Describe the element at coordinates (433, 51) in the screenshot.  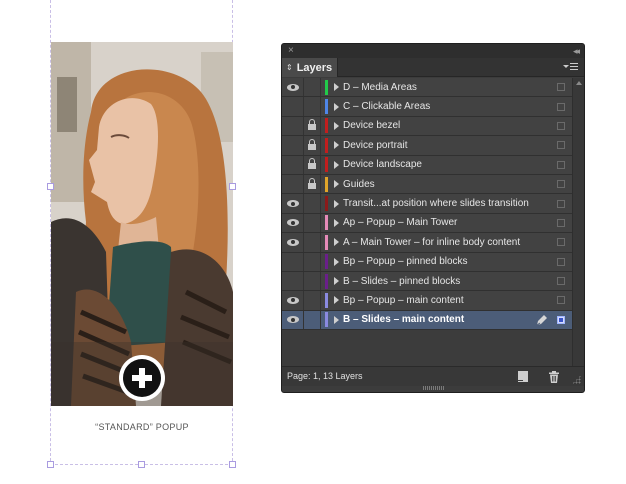
I see `panel-titlebar: × ◂◂` at that location.